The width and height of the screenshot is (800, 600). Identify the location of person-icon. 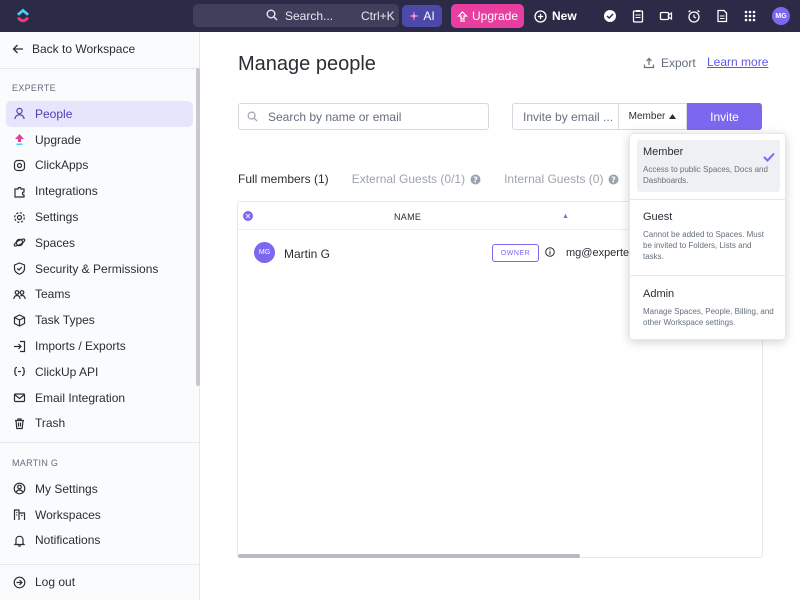
(19, 113).